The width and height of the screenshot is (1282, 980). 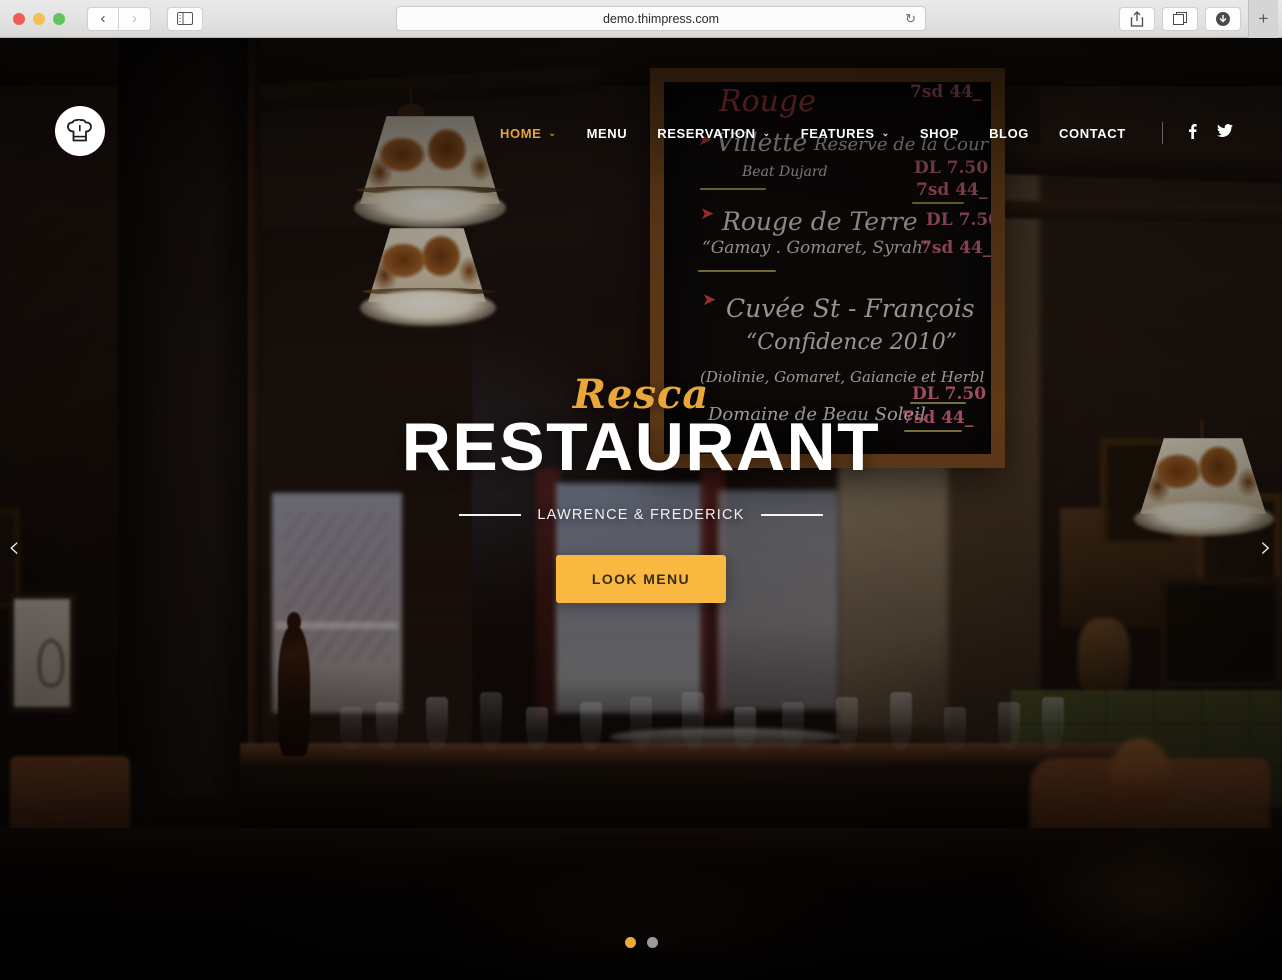 What do you see at coordinates (1224, 133) in the screenshot?
I see `twitter-icon` at bounding box center [1224, 133].